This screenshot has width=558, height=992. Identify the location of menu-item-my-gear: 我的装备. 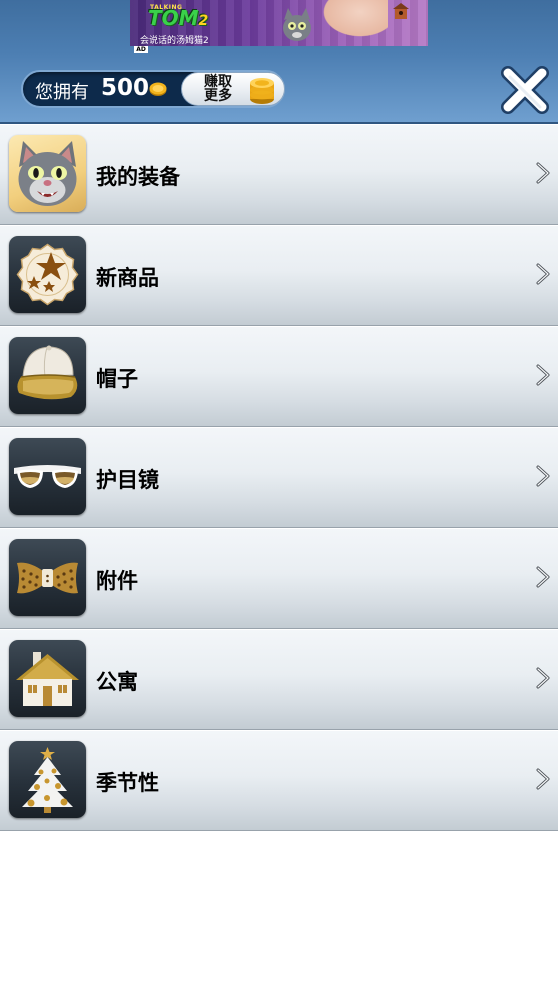
(279, 174).